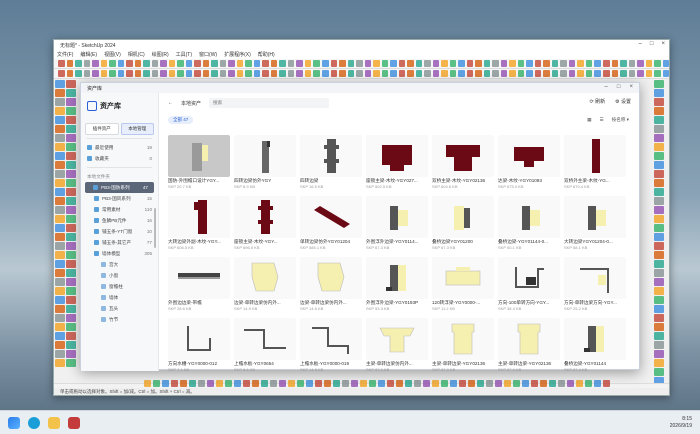 The width and height of the screenshot is (700, 434). I want to click on asset-card: 外围浮外边梁-YGY0114... SKP 67.3 KB, so click(397, 224).